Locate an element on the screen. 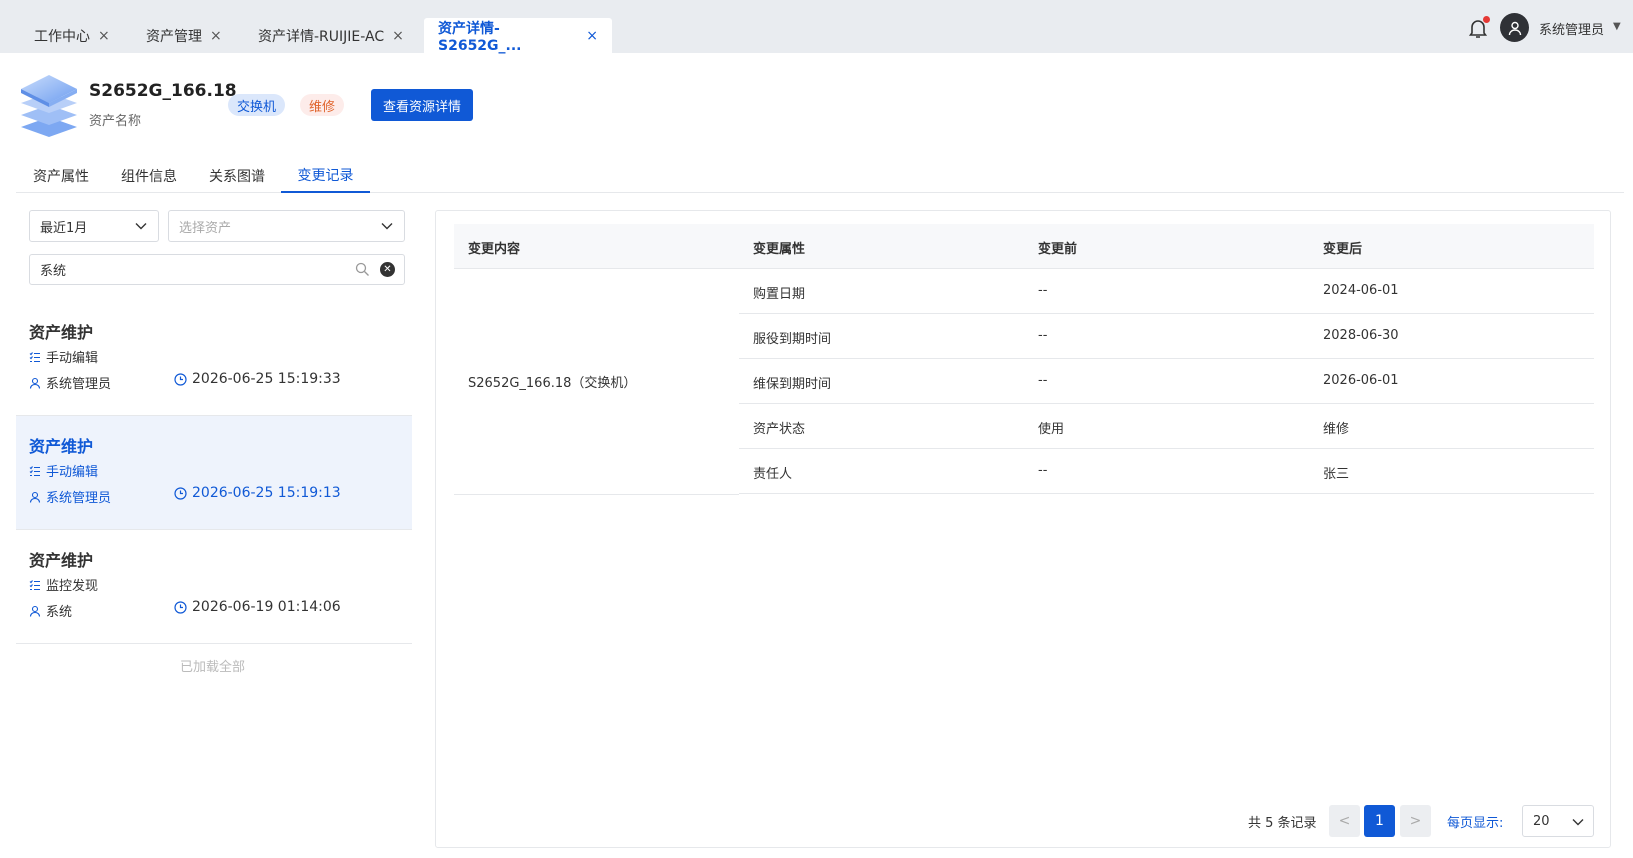 The image size is (1633, 858). column-header: 变更内容 is located at coordinates (494, 249).